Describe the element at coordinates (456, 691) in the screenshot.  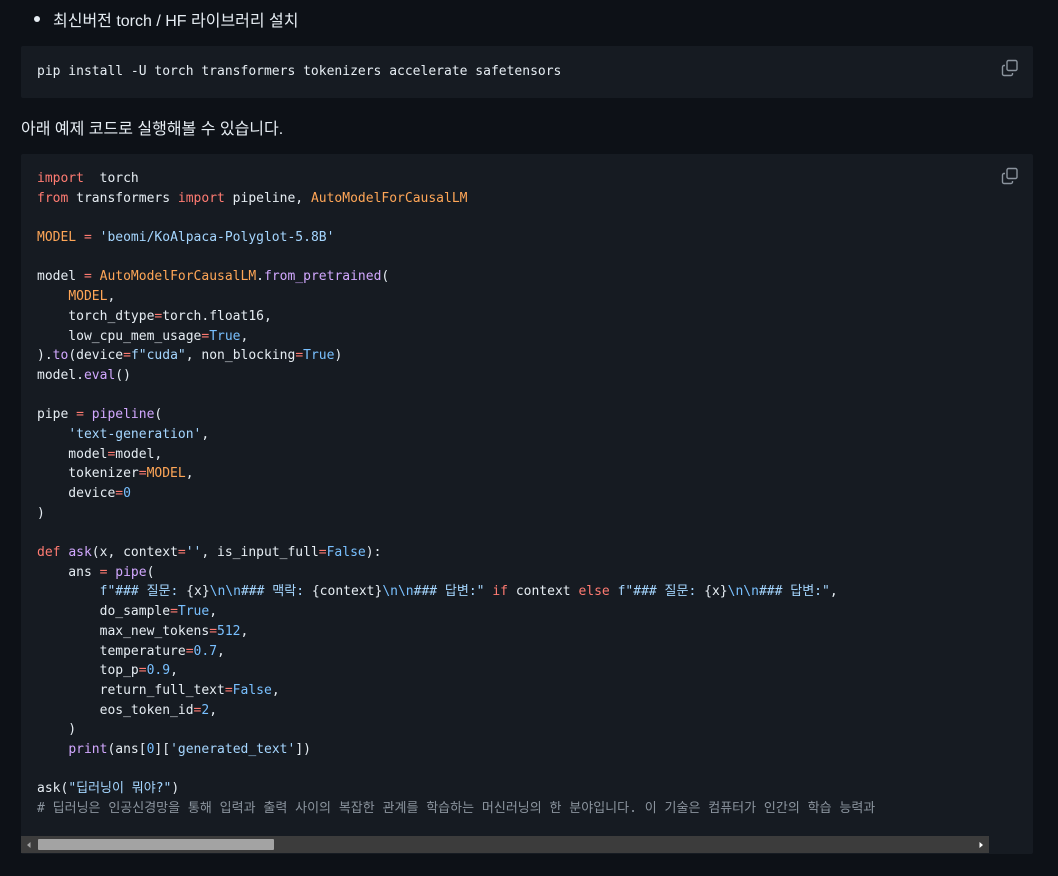
I see `code-line: return_full_text=False,` at that location.